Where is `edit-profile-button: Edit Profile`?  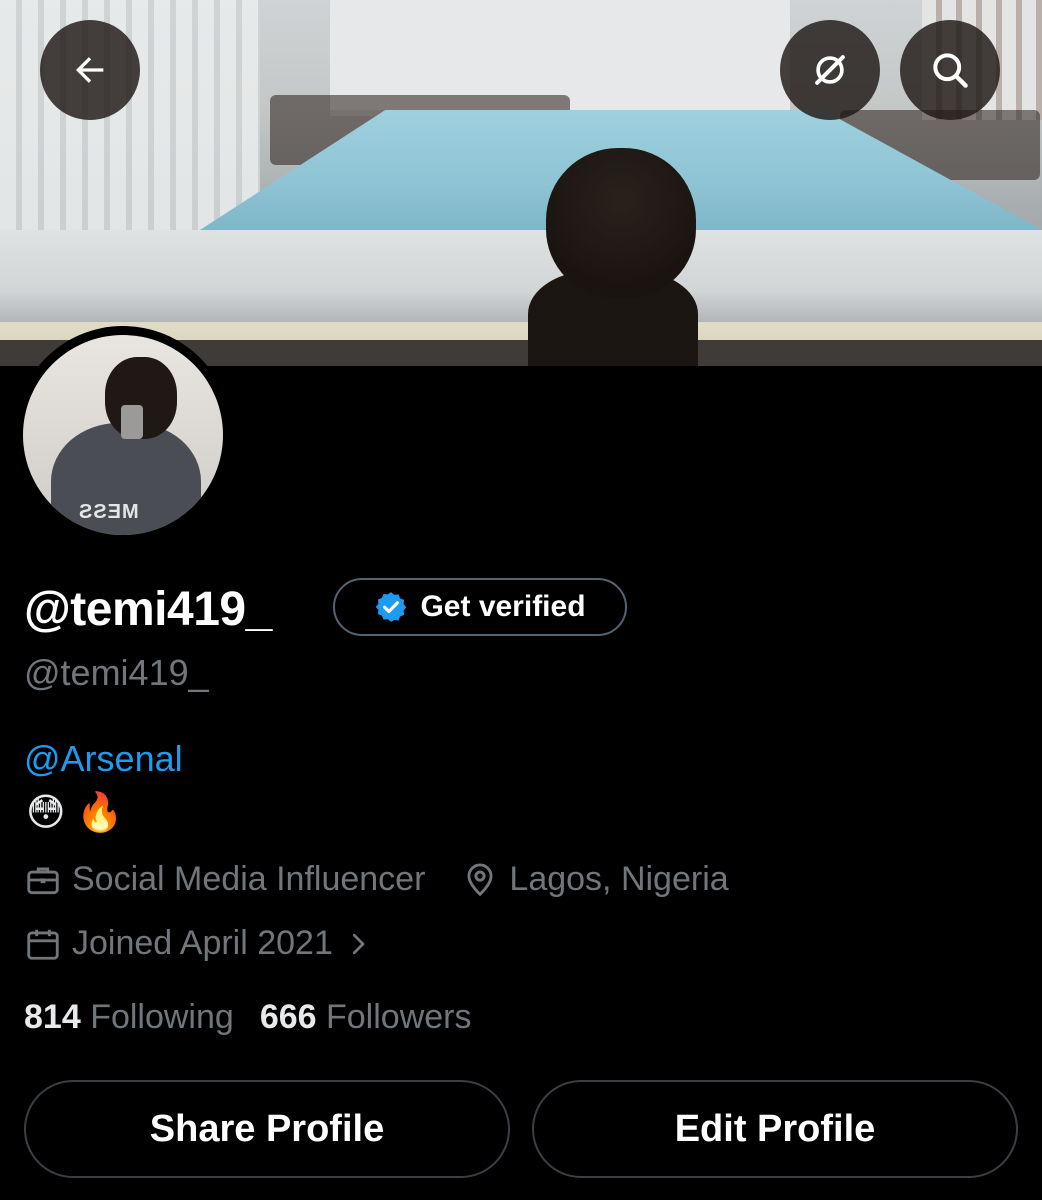
edit-profile-button: Edit Profile is located at coordinates (775, 1129).